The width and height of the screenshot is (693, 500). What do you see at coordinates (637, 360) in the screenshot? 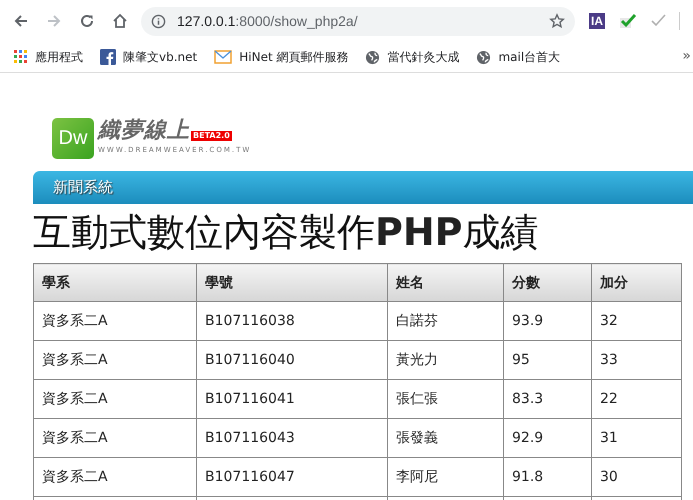
I see `table-cell: 33` at bounding box center [637, 360].